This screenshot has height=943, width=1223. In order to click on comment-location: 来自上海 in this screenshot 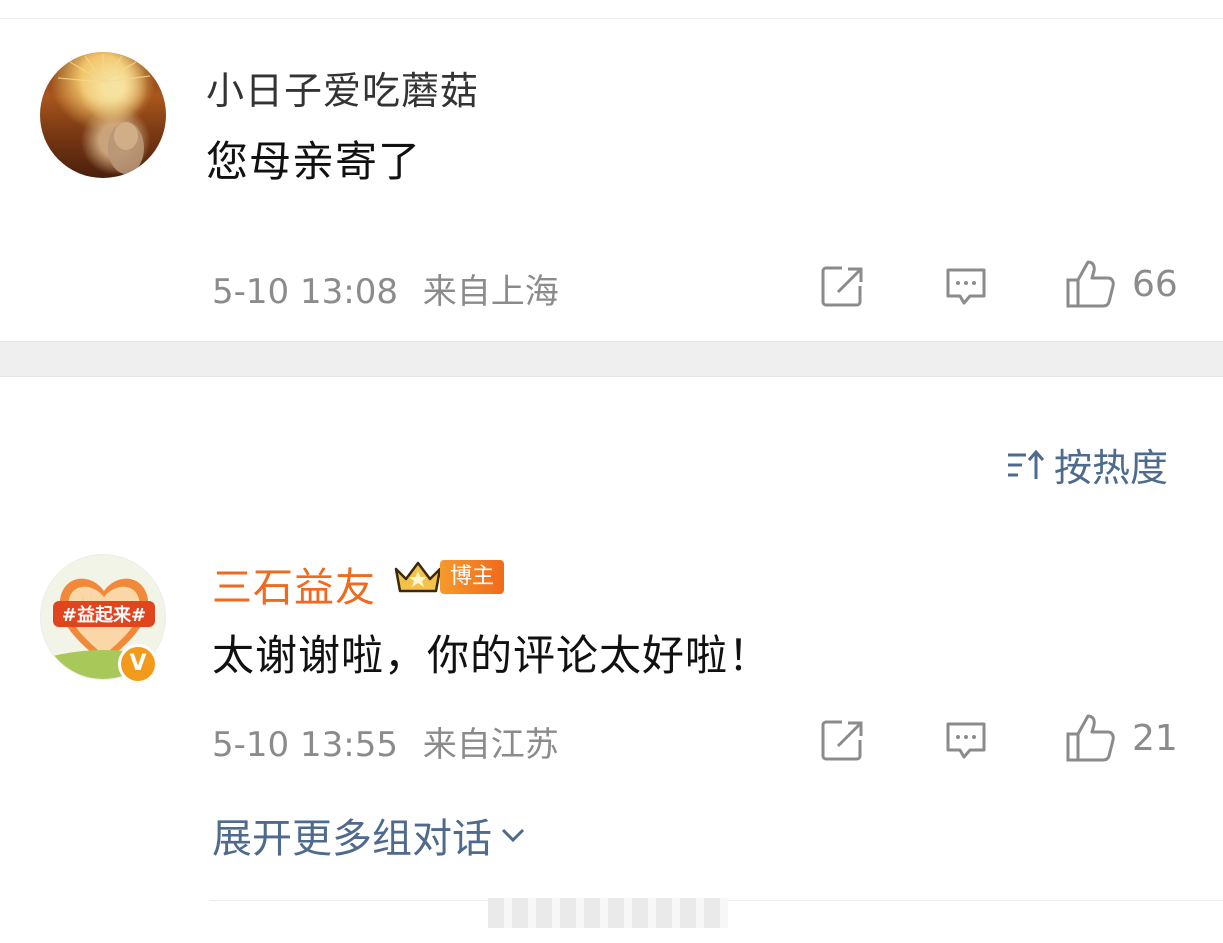, I will do `click(490, 292)`.